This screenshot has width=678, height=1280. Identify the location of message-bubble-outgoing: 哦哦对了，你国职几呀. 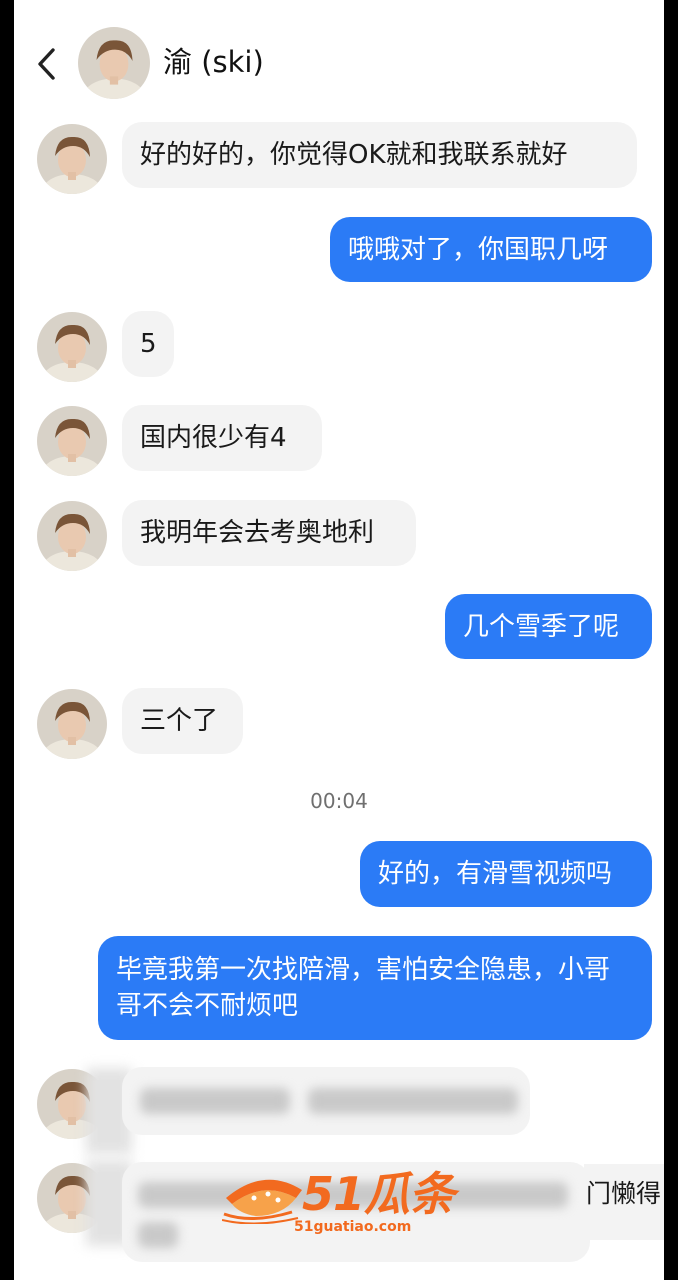
(491, 249).